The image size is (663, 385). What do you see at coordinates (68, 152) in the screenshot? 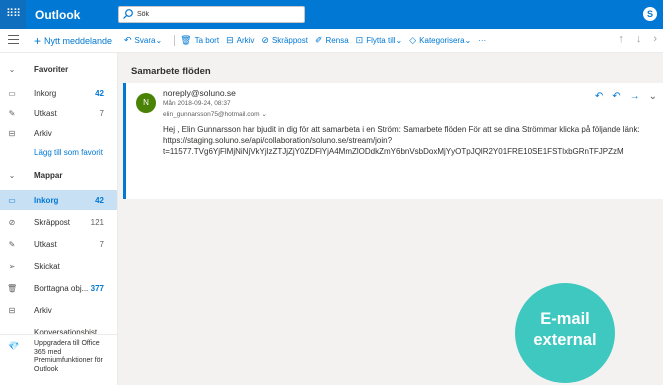
I see `add-favorite-link-label: Lägg till som favorit` at bounding box center [68, 152].